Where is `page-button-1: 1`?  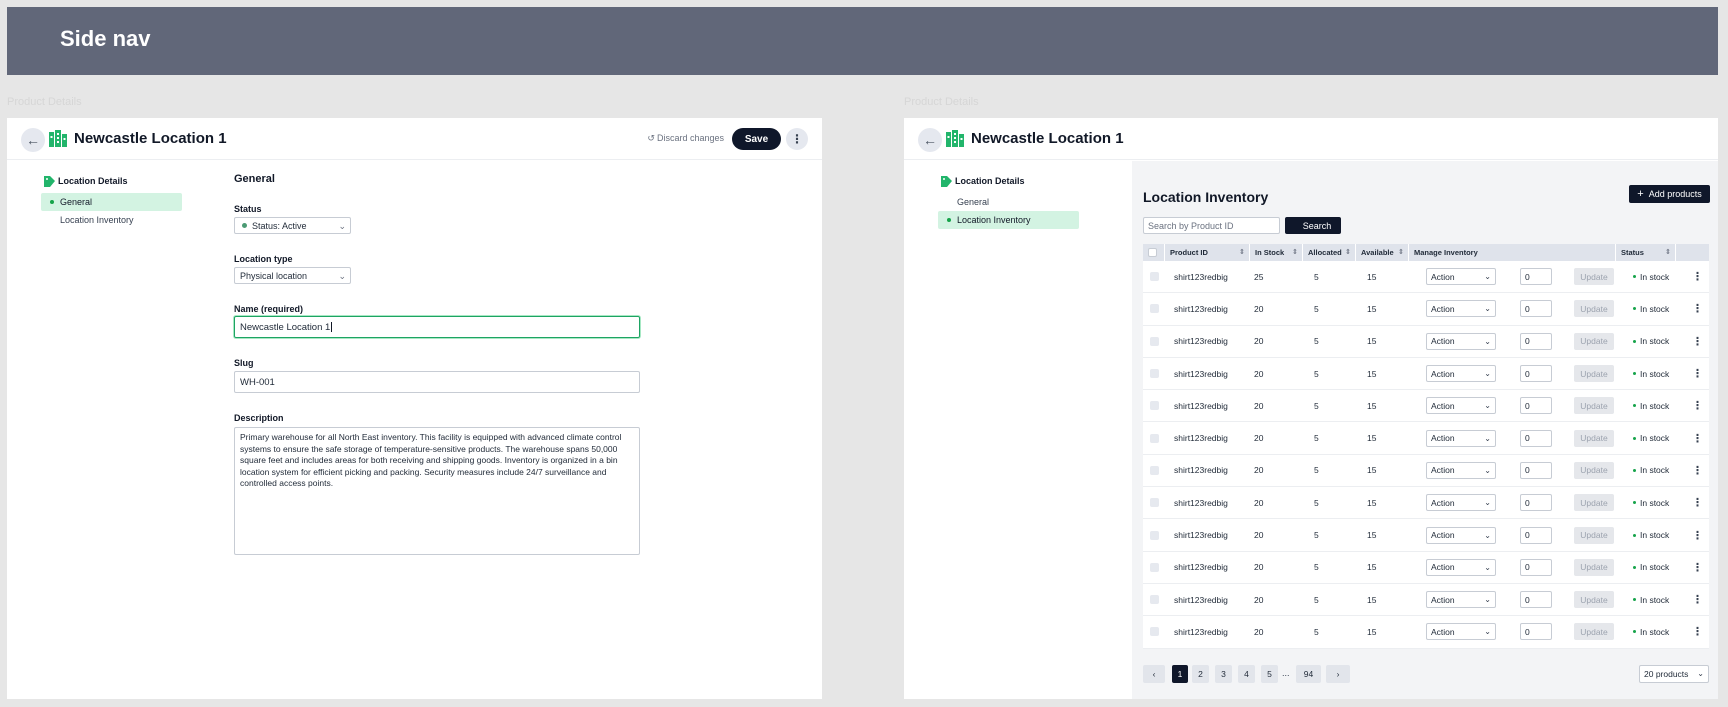
page-button-1: 1 is located at coordinates (1180, 674).